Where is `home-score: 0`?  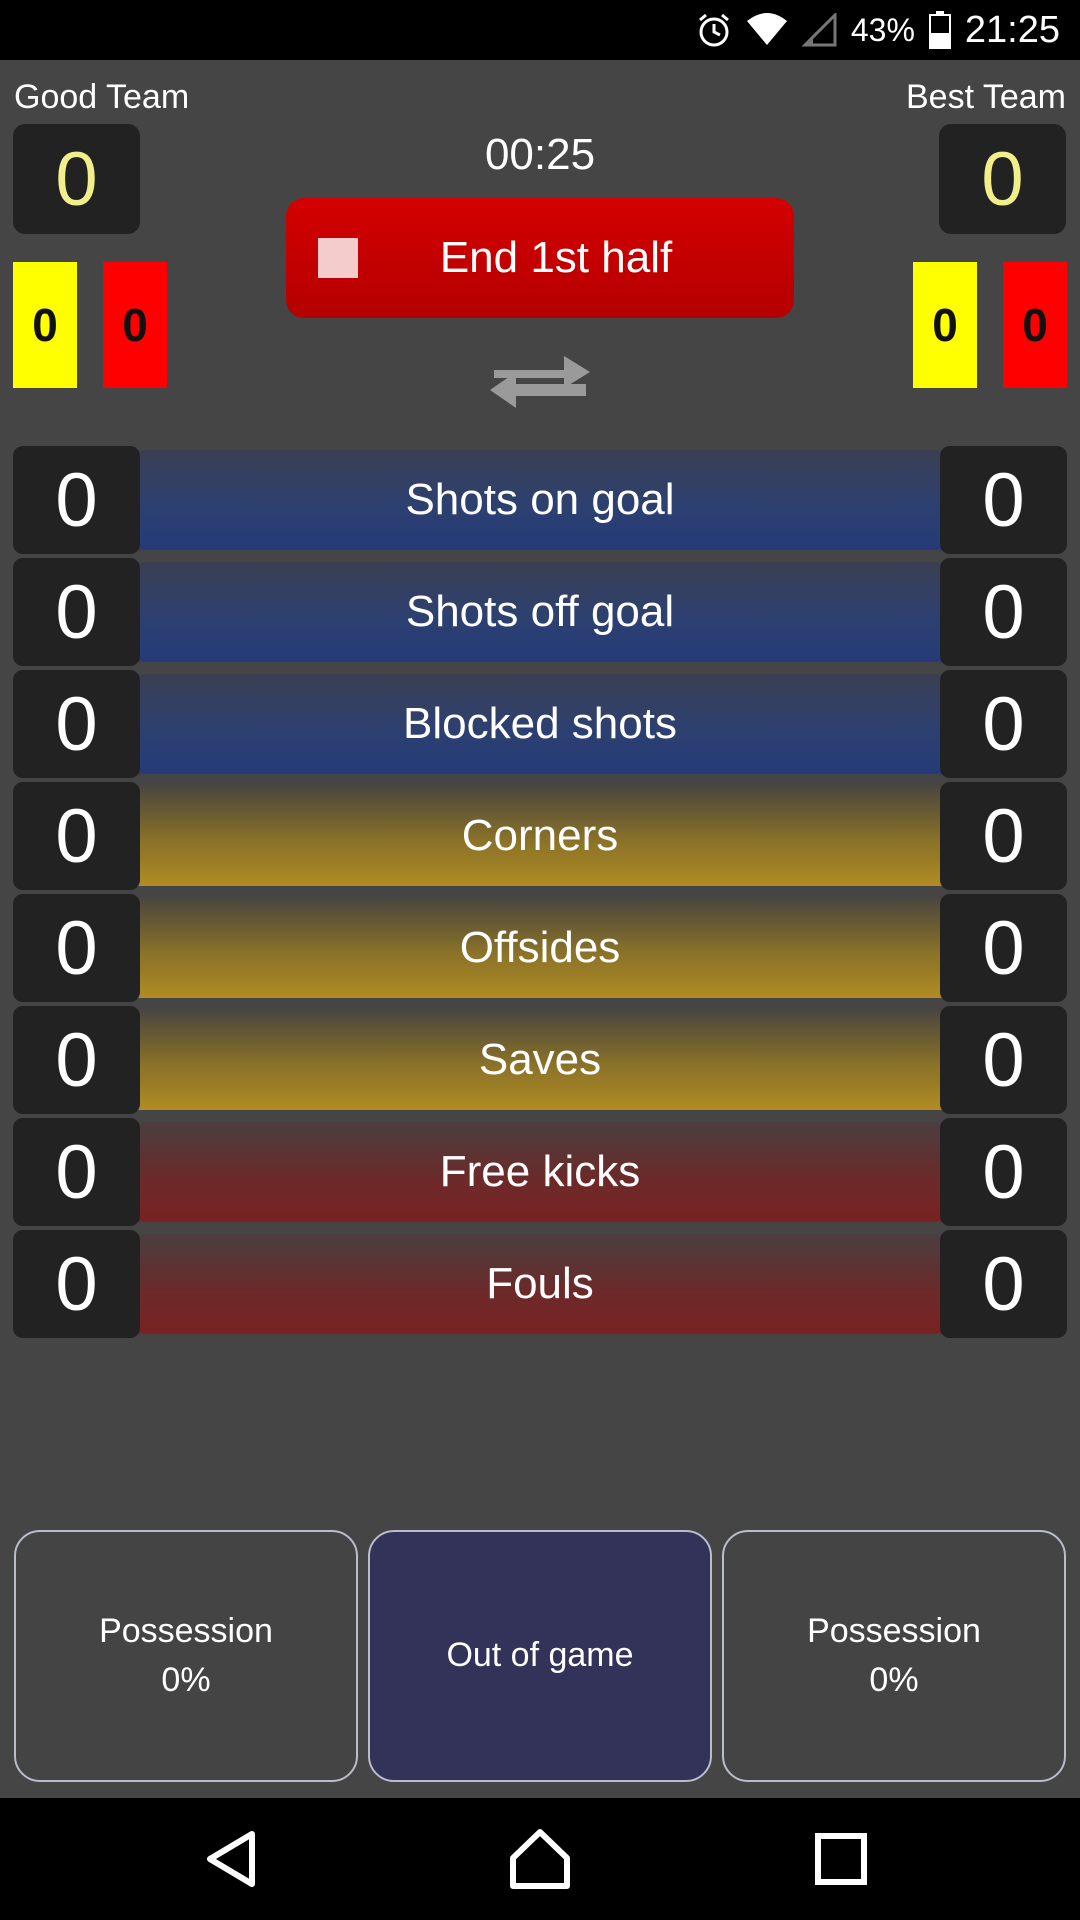
home-score: 0 is located at coordinates (76, 179).